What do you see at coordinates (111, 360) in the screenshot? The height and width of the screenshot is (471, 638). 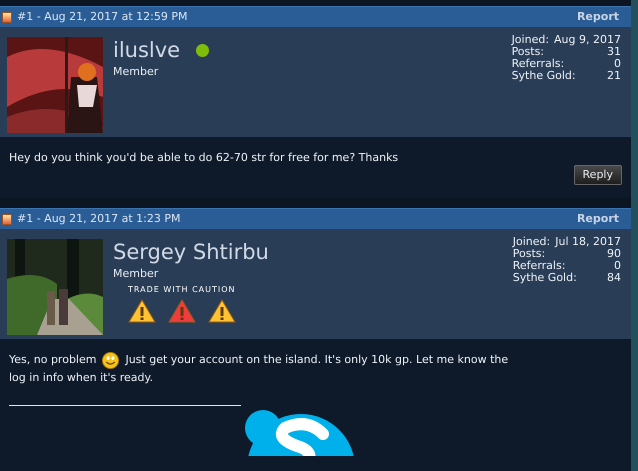 I see `smiley-icon` at bounding box center [111, 360].